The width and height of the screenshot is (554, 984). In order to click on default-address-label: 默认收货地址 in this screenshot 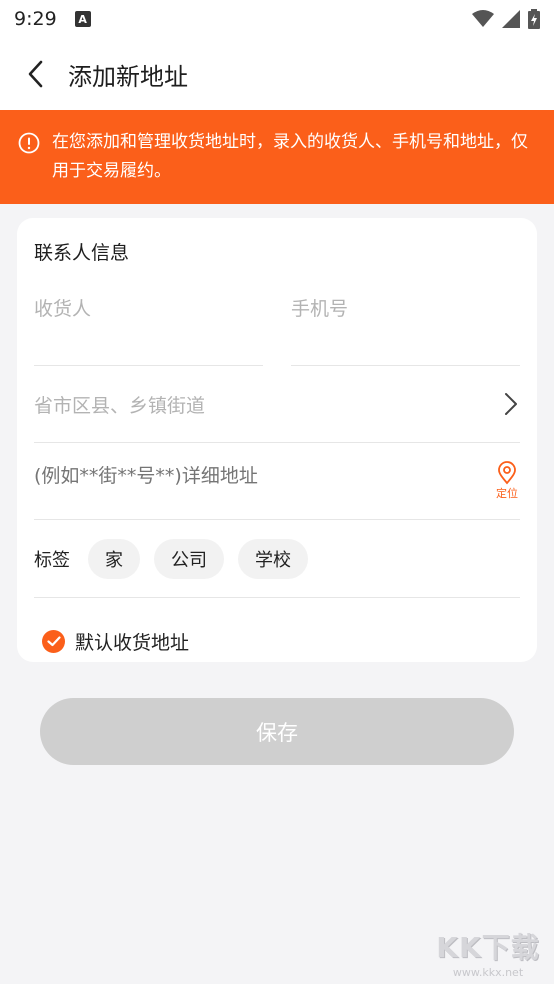, I will do `click(132, 642)`.